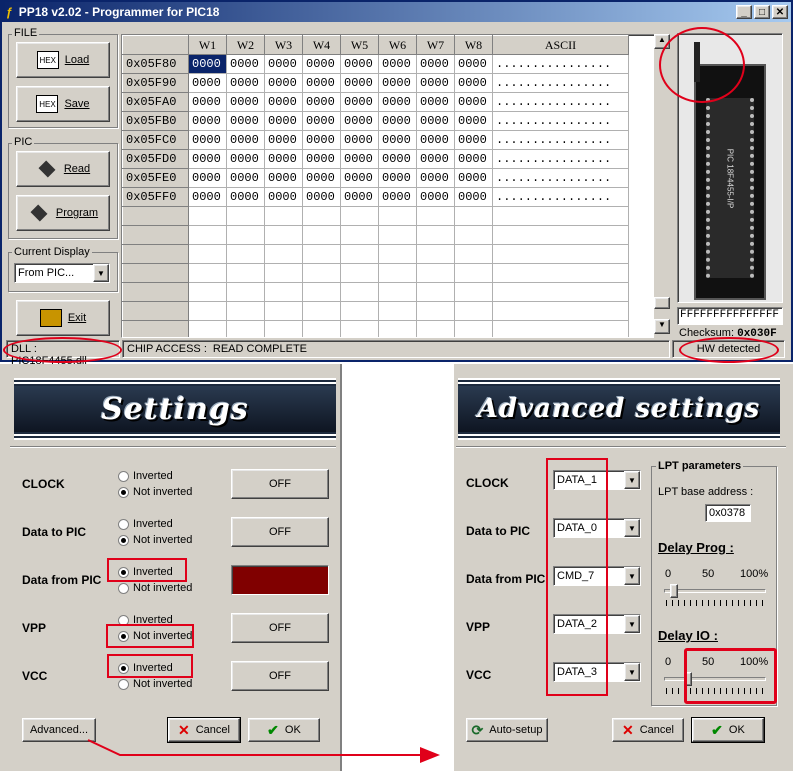 Image resolution: width=793 pixels, height=771 pixels. What do you see at coordinates (744, 12) in the screenshot?
I see `minimize-button: _` at bounding box center [744, 12].